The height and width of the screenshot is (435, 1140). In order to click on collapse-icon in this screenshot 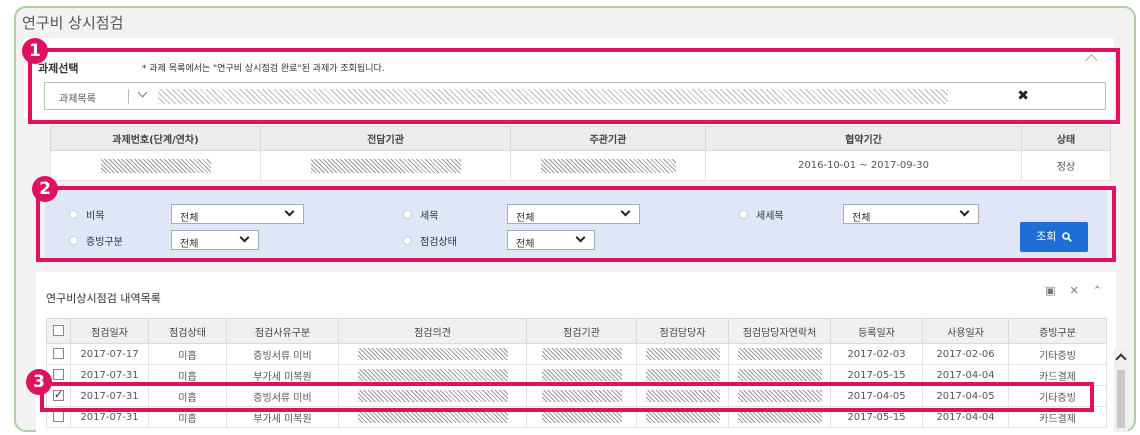, I will do `click(1091, 60)`.